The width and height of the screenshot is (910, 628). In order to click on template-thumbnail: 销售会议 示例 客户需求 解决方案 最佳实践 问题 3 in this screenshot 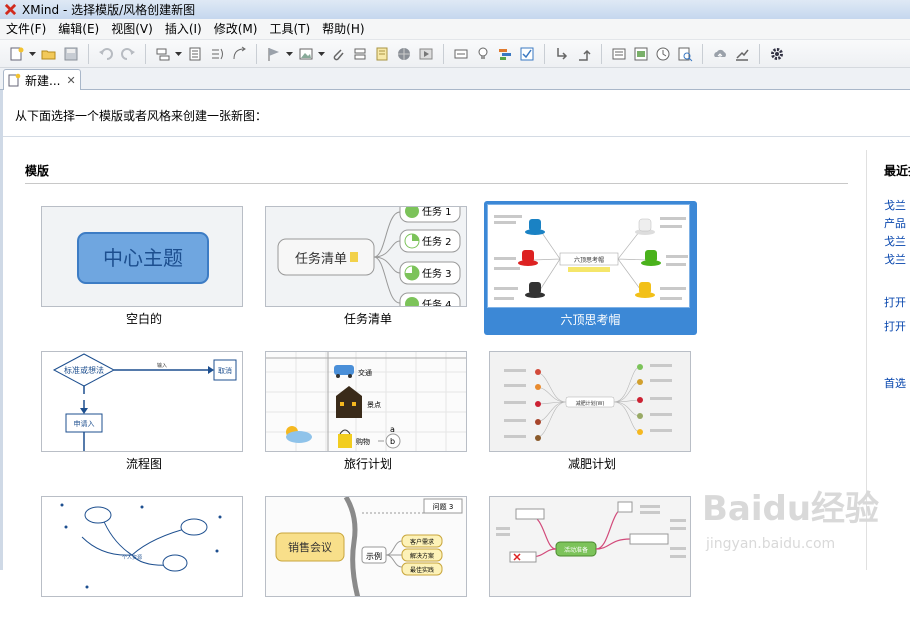, I will do `click(366, 546)`.